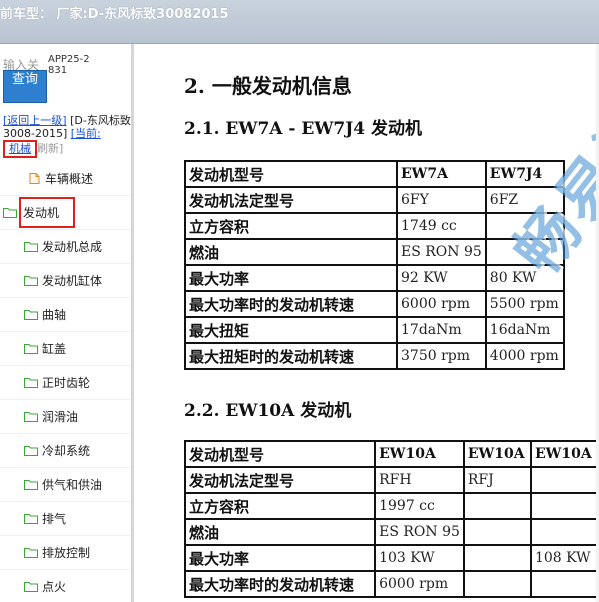 The height and width of the screenshot is (602, 599). Describe the element at coordinates (60, 417) in the screenshot. I see `tree-item-label: 润滑油` at that location.